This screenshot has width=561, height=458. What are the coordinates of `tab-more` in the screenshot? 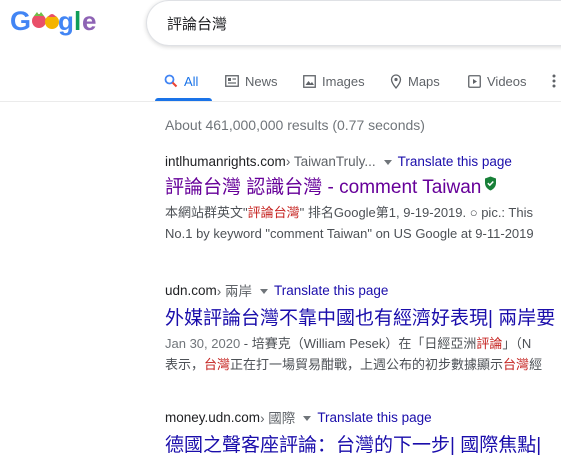 It's located at (554, 81).